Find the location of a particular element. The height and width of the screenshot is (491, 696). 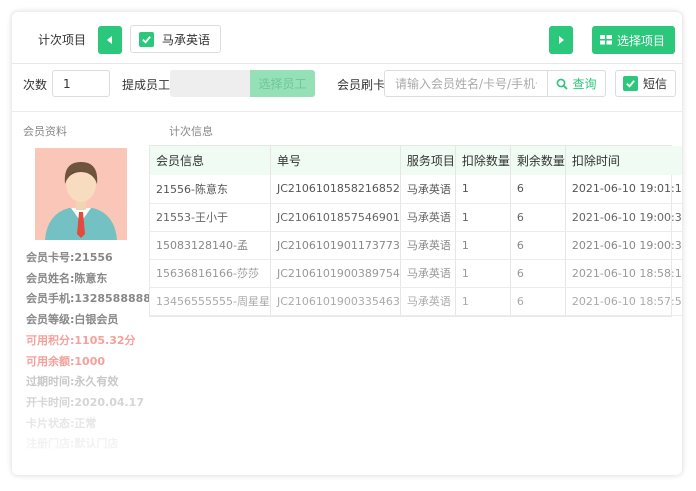

member-detail-line: 卡片状态:正常 is located at coordinates (61, 423).